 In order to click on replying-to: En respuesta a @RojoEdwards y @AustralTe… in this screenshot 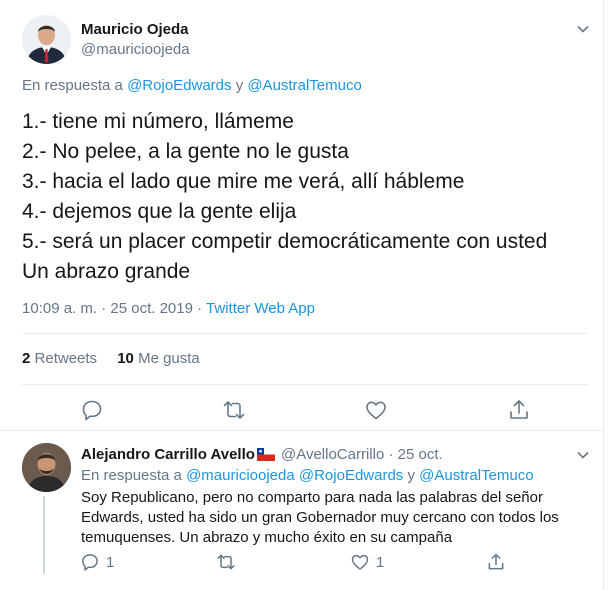, I will do `click(192, 85)`.